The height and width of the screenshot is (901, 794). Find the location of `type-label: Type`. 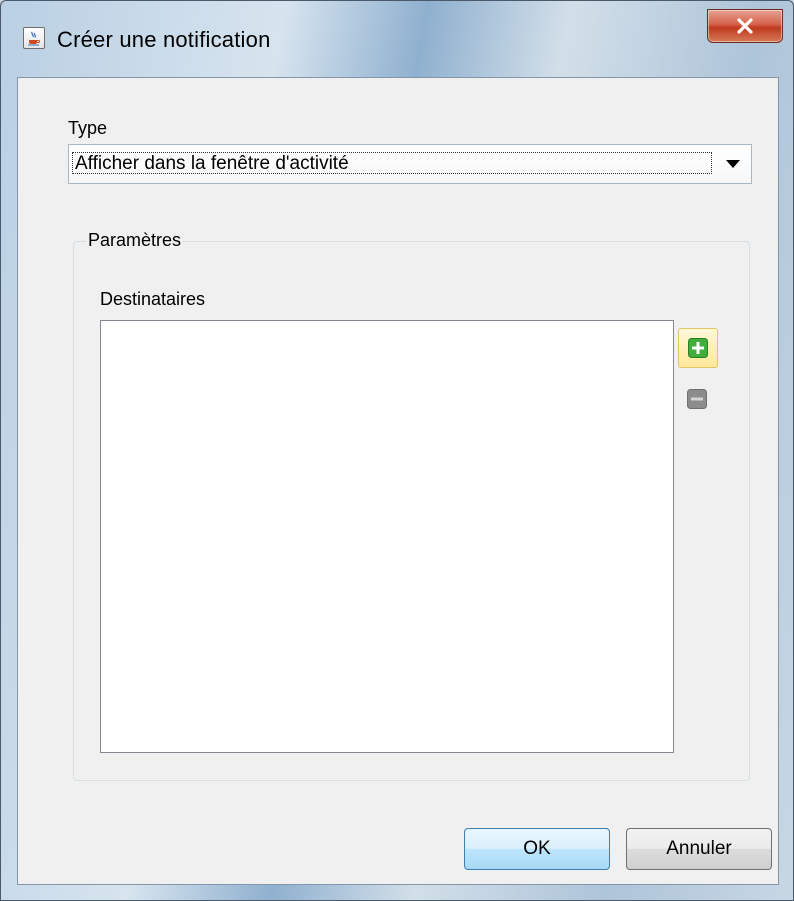

type-label: Type is located at coordinates (88, 128).